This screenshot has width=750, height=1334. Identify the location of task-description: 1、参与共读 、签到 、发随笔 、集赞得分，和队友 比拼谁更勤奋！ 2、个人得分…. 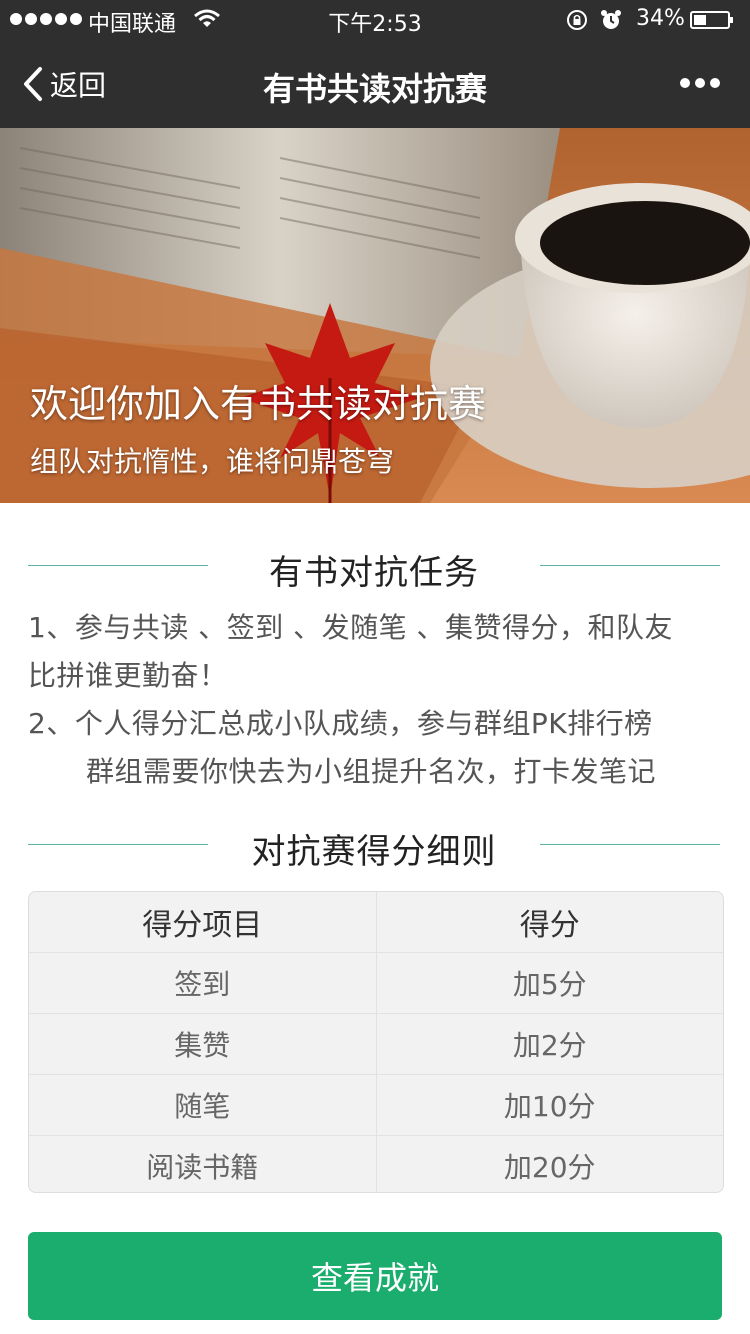
(378, 700).